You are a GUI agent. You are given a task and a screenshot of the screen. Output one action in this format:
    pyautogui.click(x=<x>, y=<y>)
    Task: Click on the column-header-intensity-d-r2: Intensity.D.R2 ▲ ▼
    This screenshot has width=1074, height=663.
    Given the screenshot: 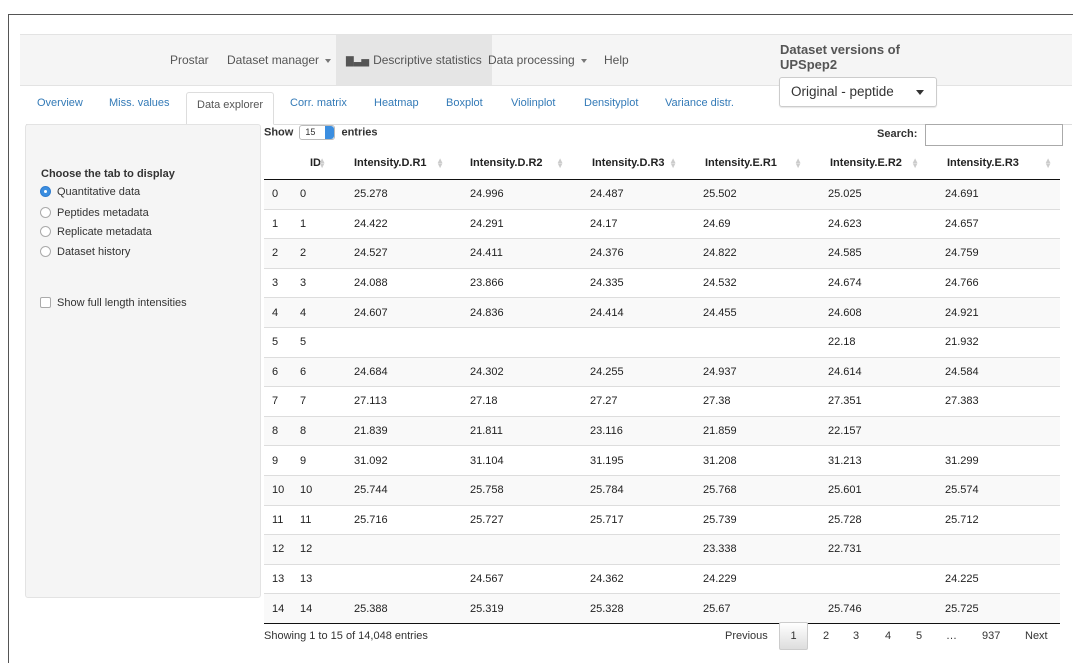 What is the action you would take?
    pyautogui.click(x=512, y=163)
    